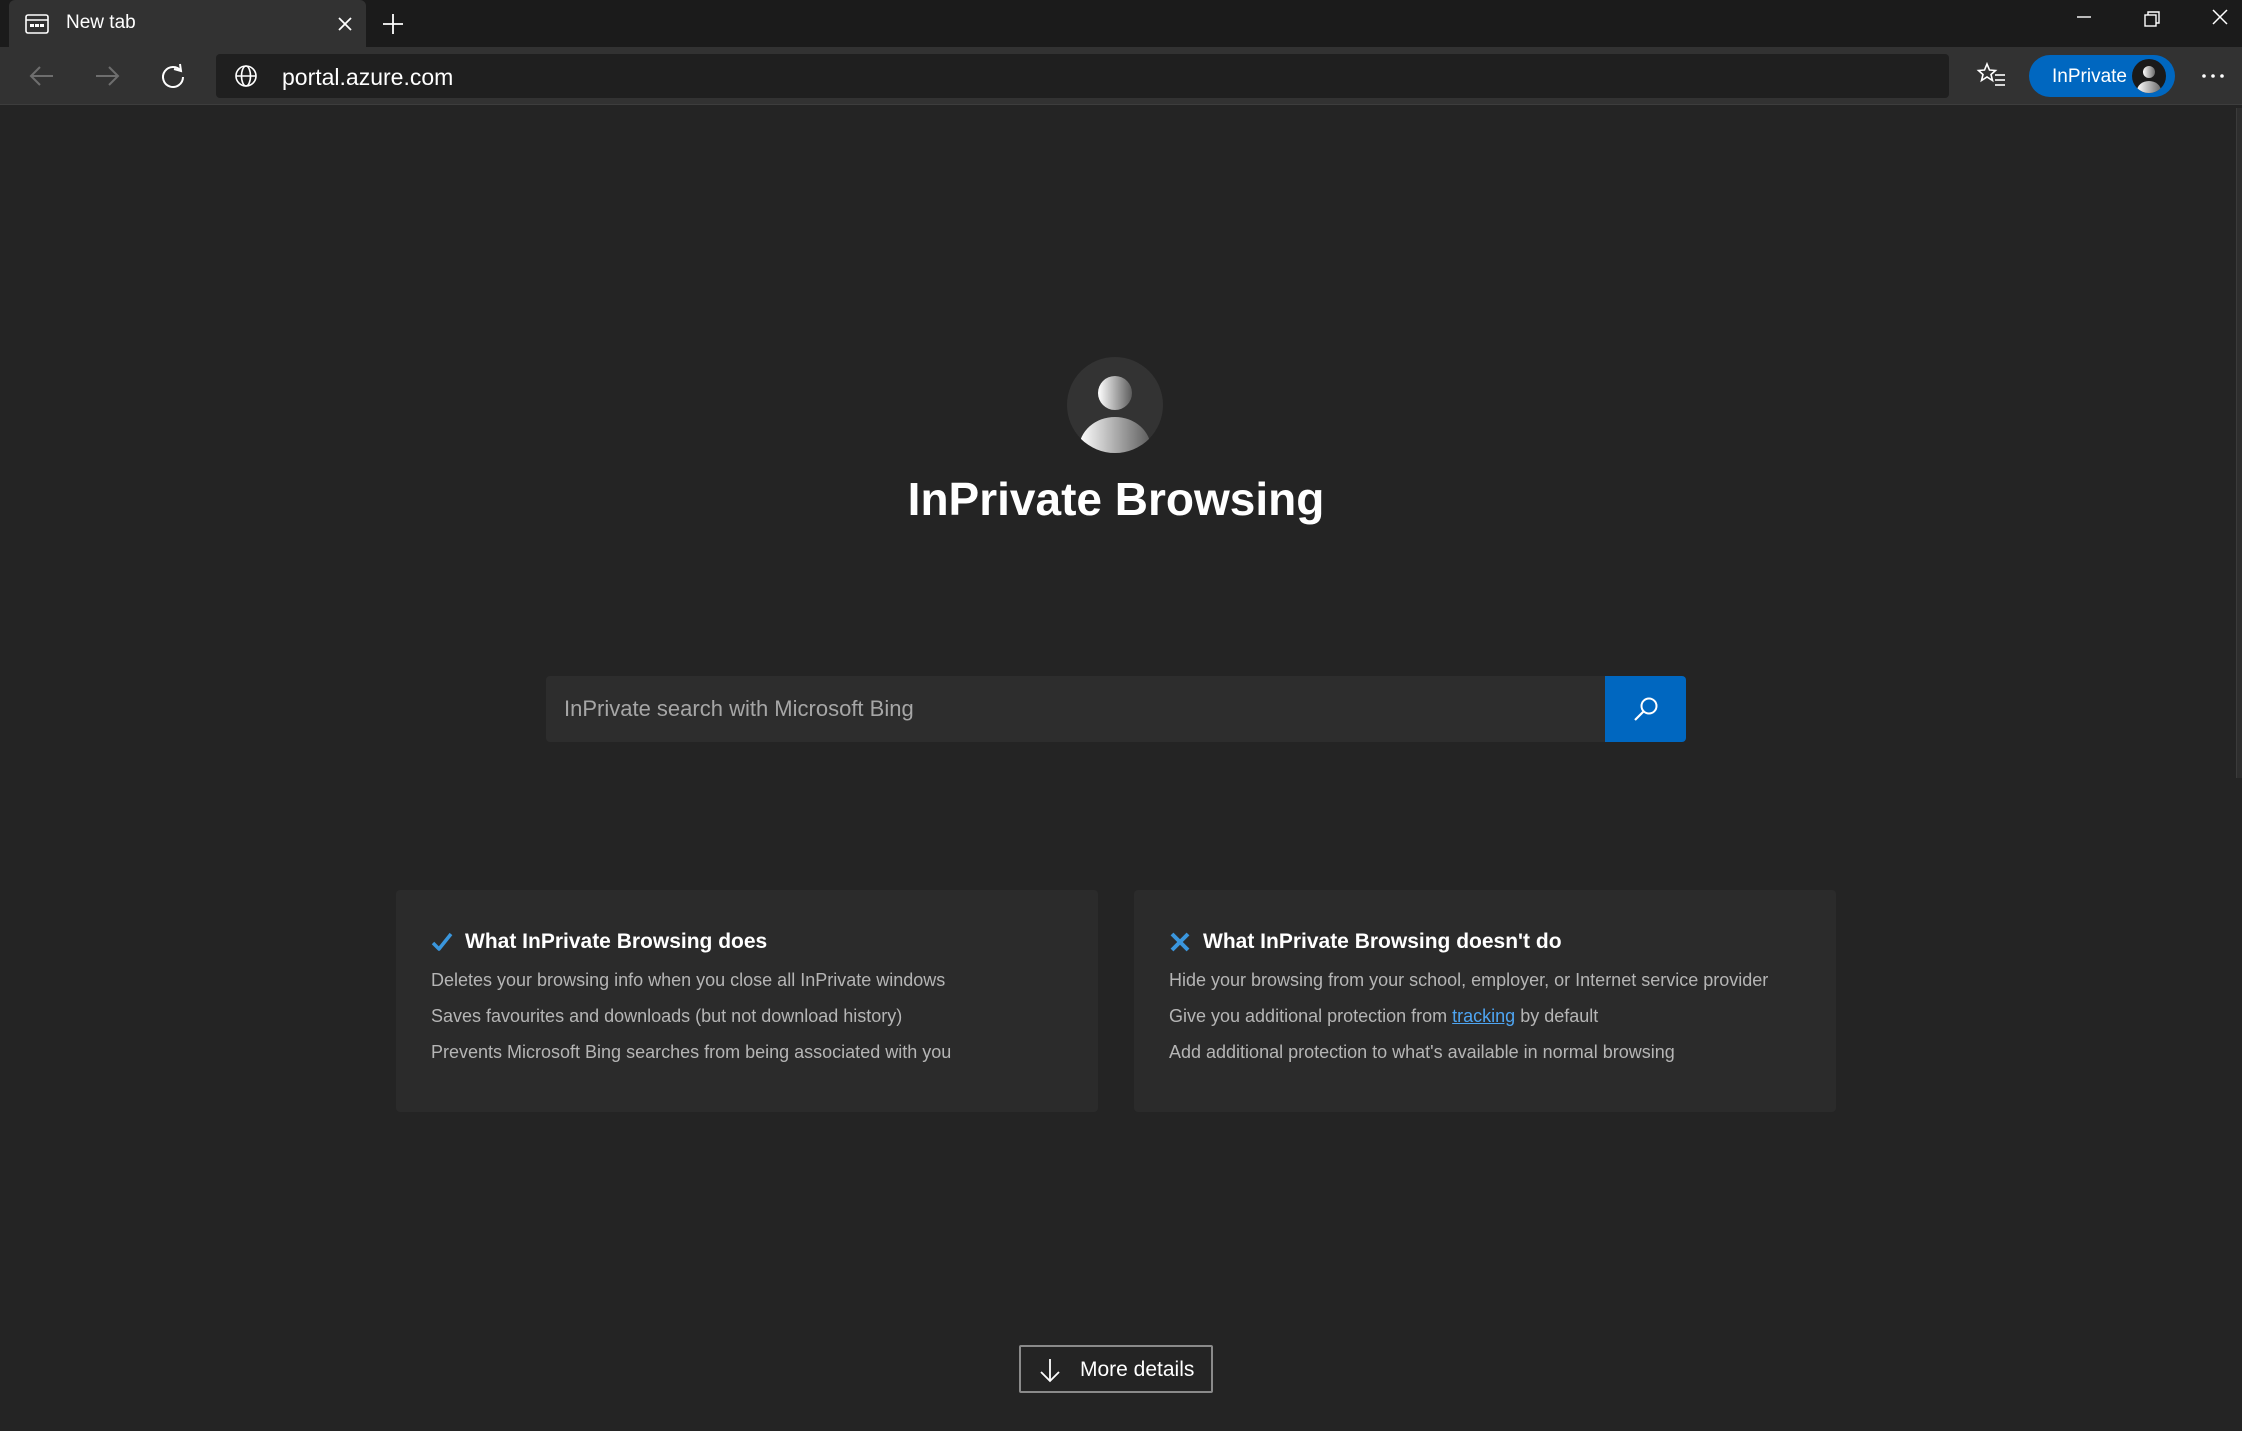  I want to click on favorites-icon, so click(1992, 75).